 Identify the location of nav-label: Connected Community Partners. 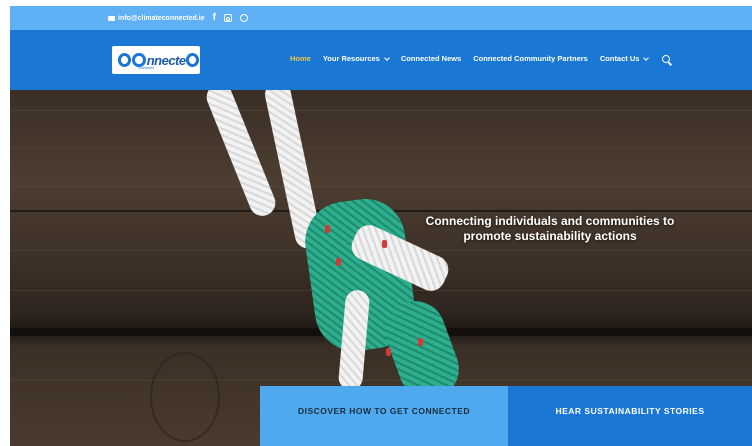
(530, 58).